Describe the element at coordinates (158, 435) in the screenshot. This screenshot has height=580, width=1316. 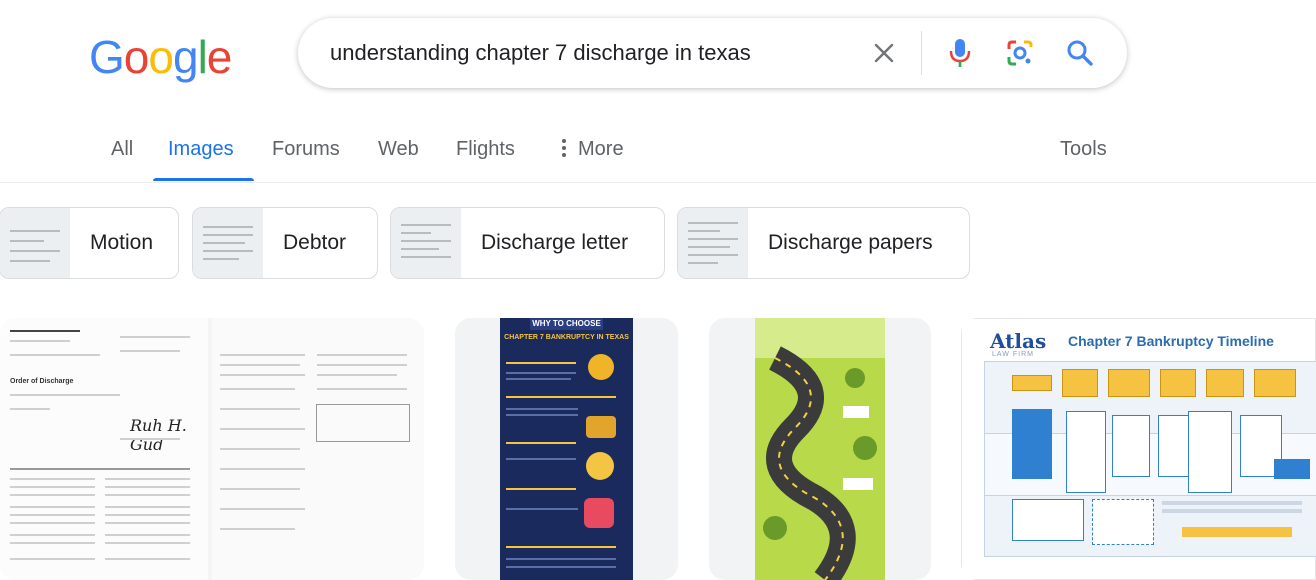
I see `signature: Ruh H. Gud` at that location.